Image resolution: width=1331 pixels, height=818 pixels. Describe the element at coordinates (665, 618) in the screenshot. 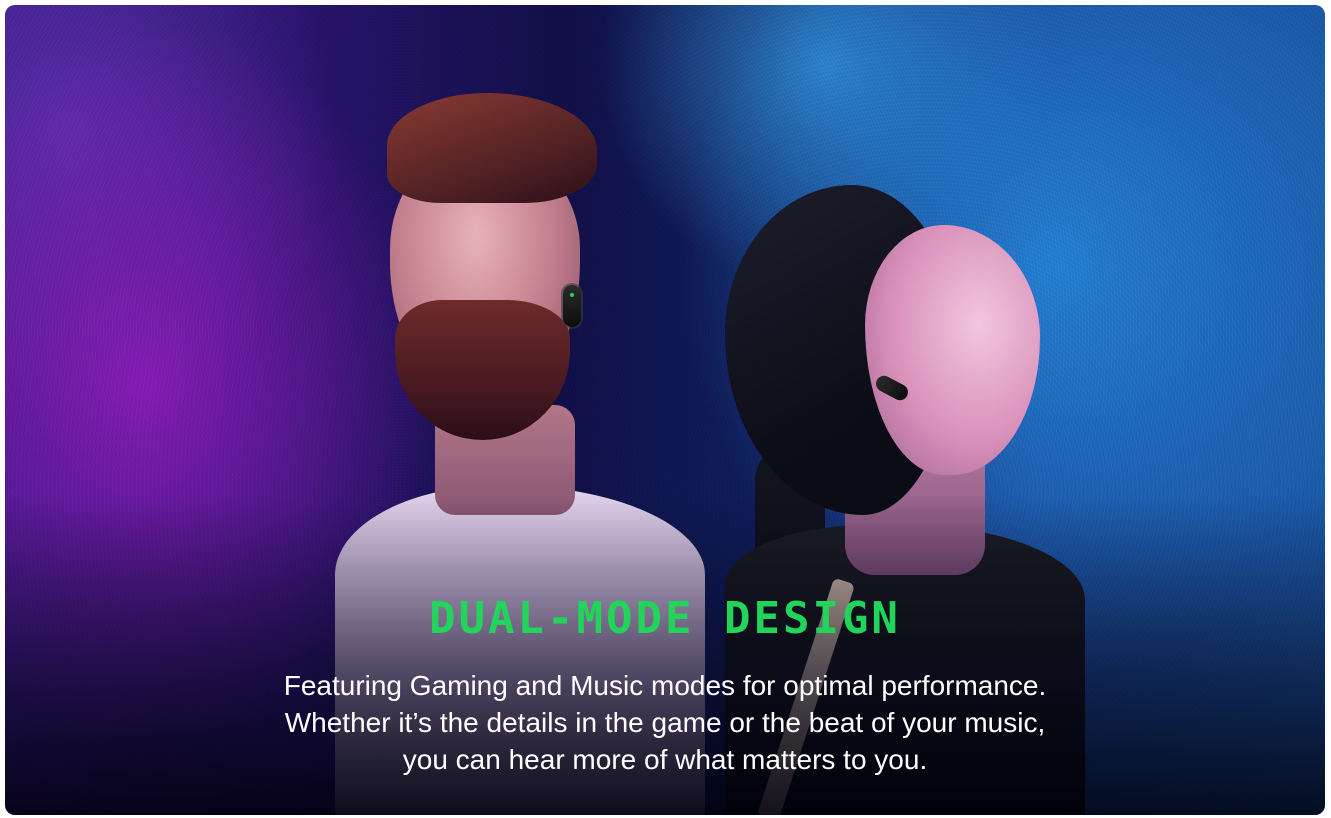

I see `feature-headline: DUAL-MODE DESIGN` at that location.